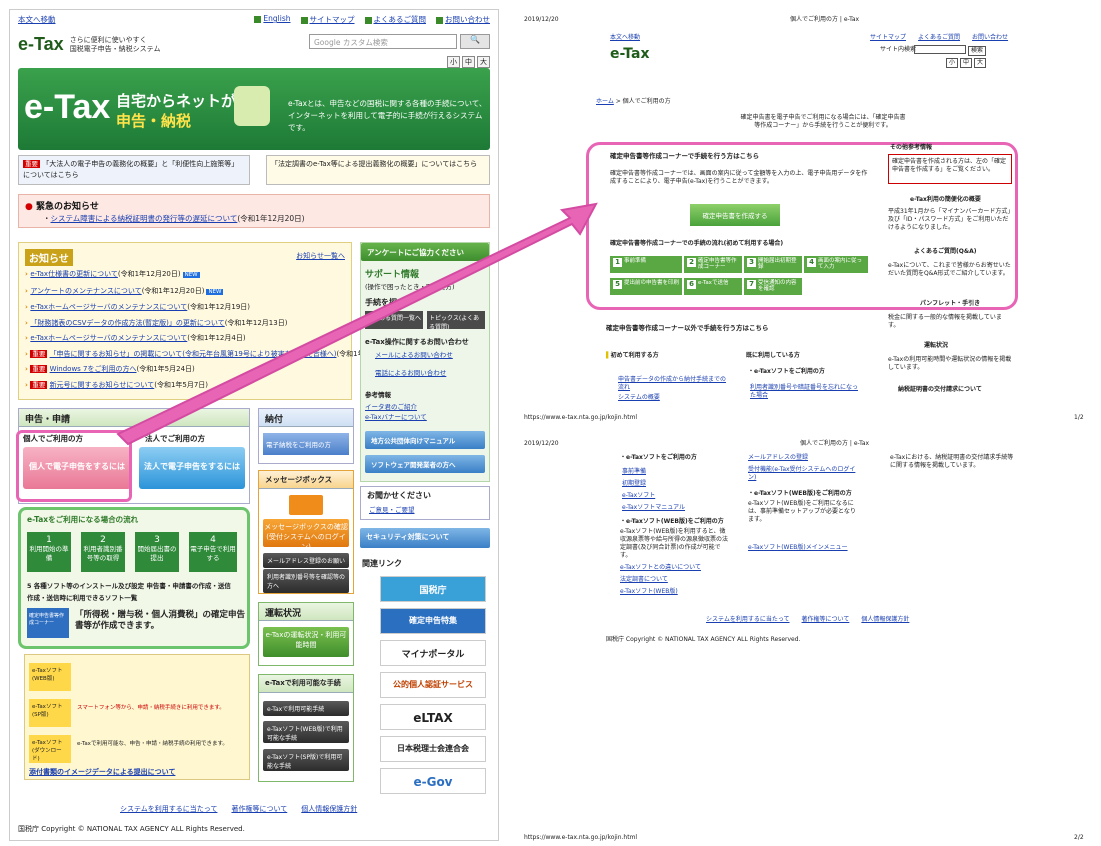 The height and width of the screenshot is (846, 1101). Describe the element at coordinates (394, 320) in the screenshot. I see `faq-list-button: よくある質問一覧へ` at that location.